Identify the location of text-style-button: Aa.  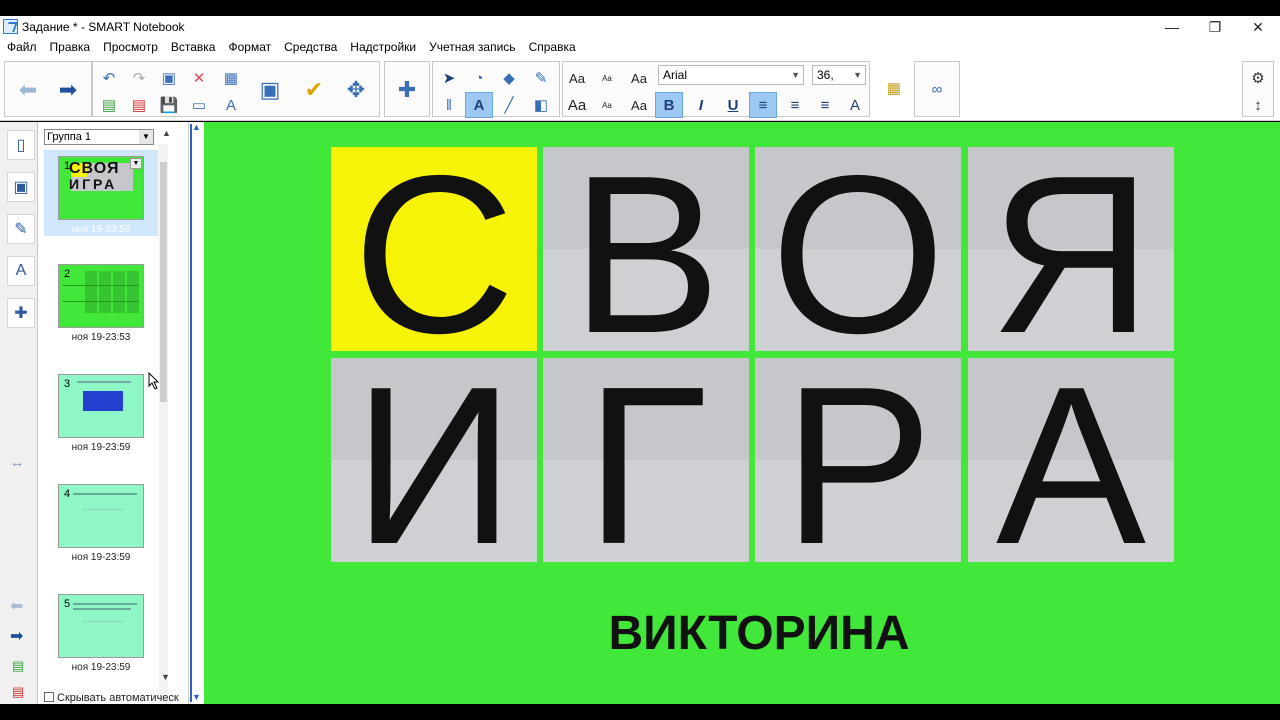
(639, 78).